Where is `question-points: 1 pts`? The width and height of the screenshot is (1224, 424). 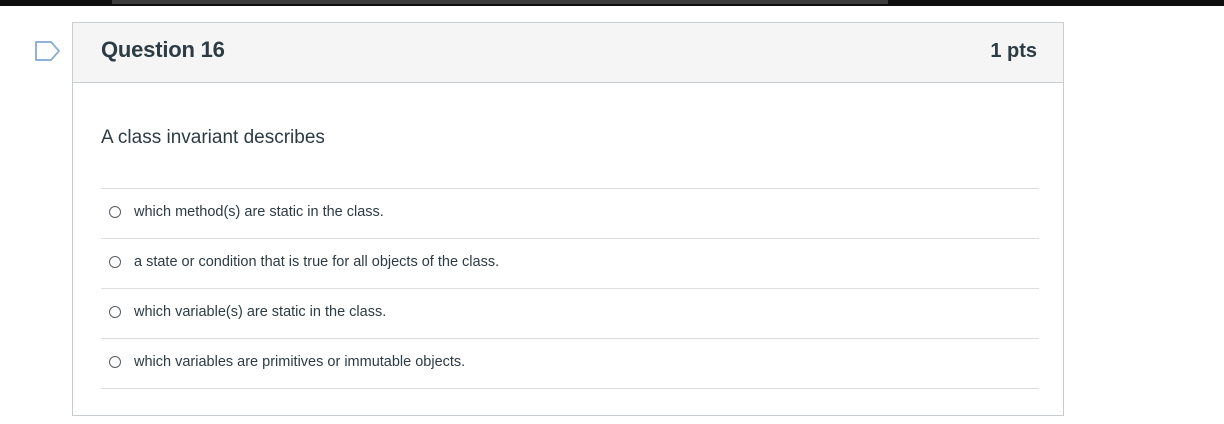
question-points: 1 pts is located at coordinates (1013, 51).